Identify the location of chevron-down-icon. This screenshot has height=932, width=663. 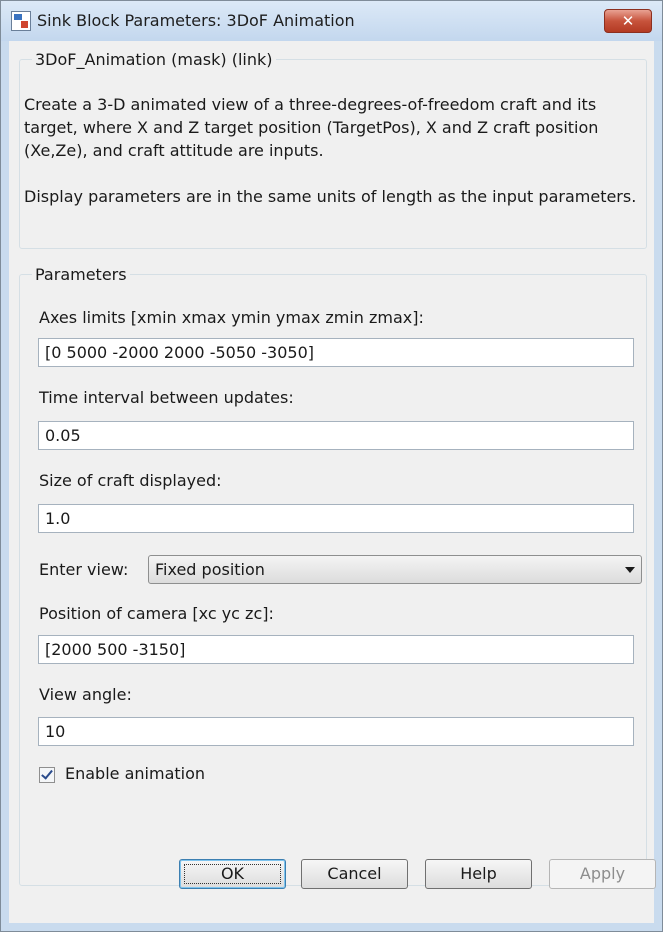
(630, 570).